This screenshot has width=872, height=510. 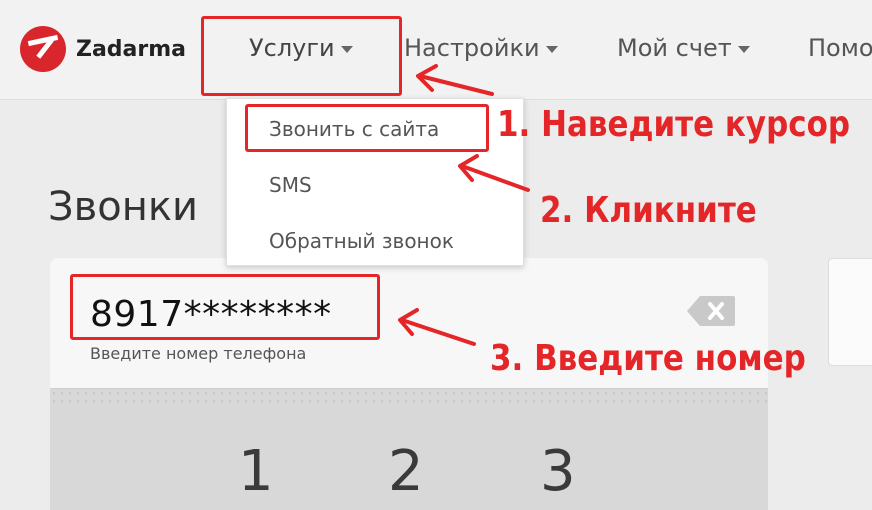 I want to click on menu-item-call-from-site: Звонить с сайта, so click(x=354, y=129).